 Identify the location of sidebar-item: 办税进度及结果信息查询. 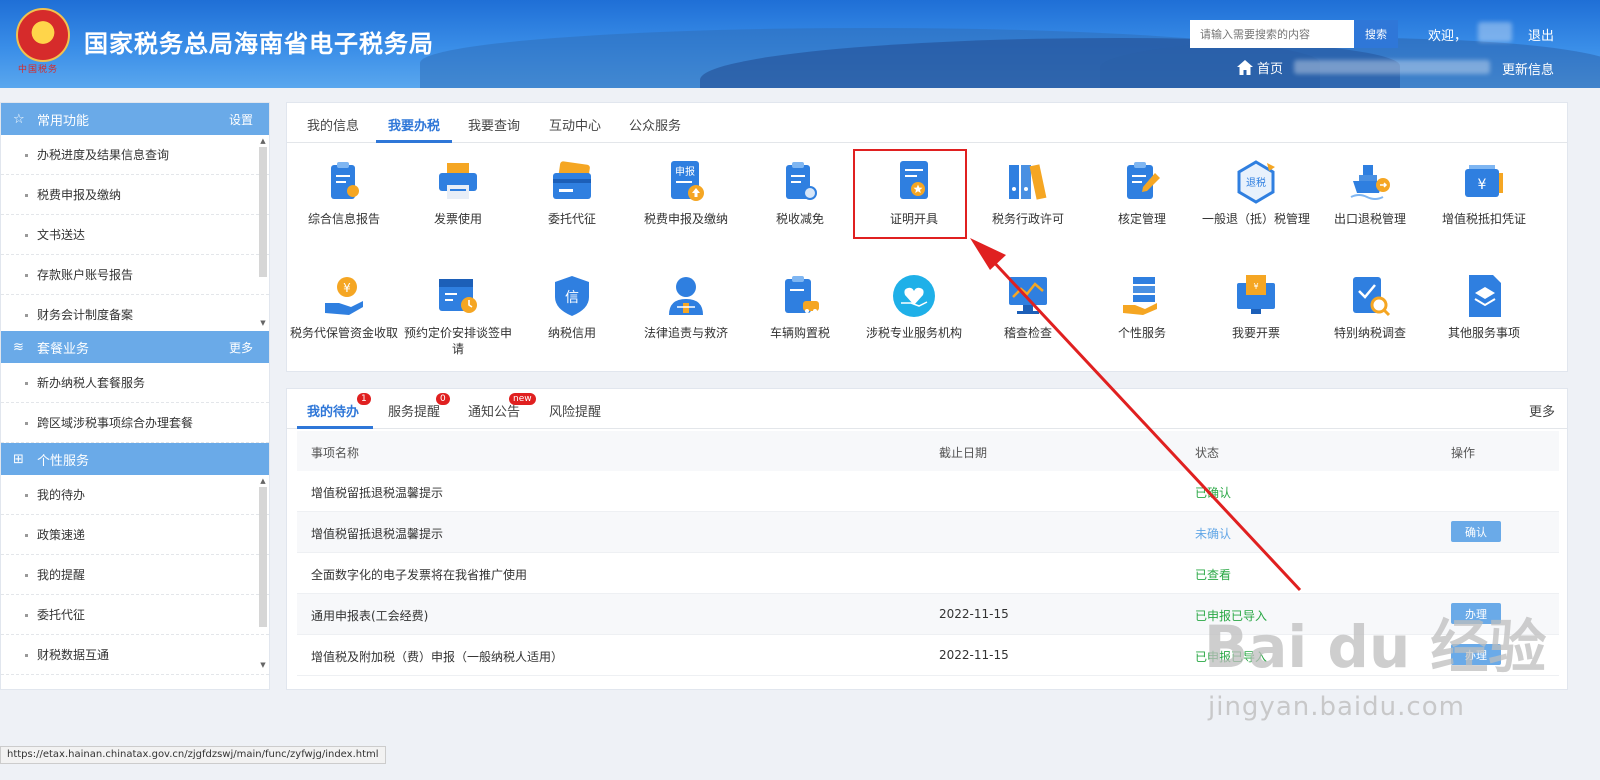
(135, 155).